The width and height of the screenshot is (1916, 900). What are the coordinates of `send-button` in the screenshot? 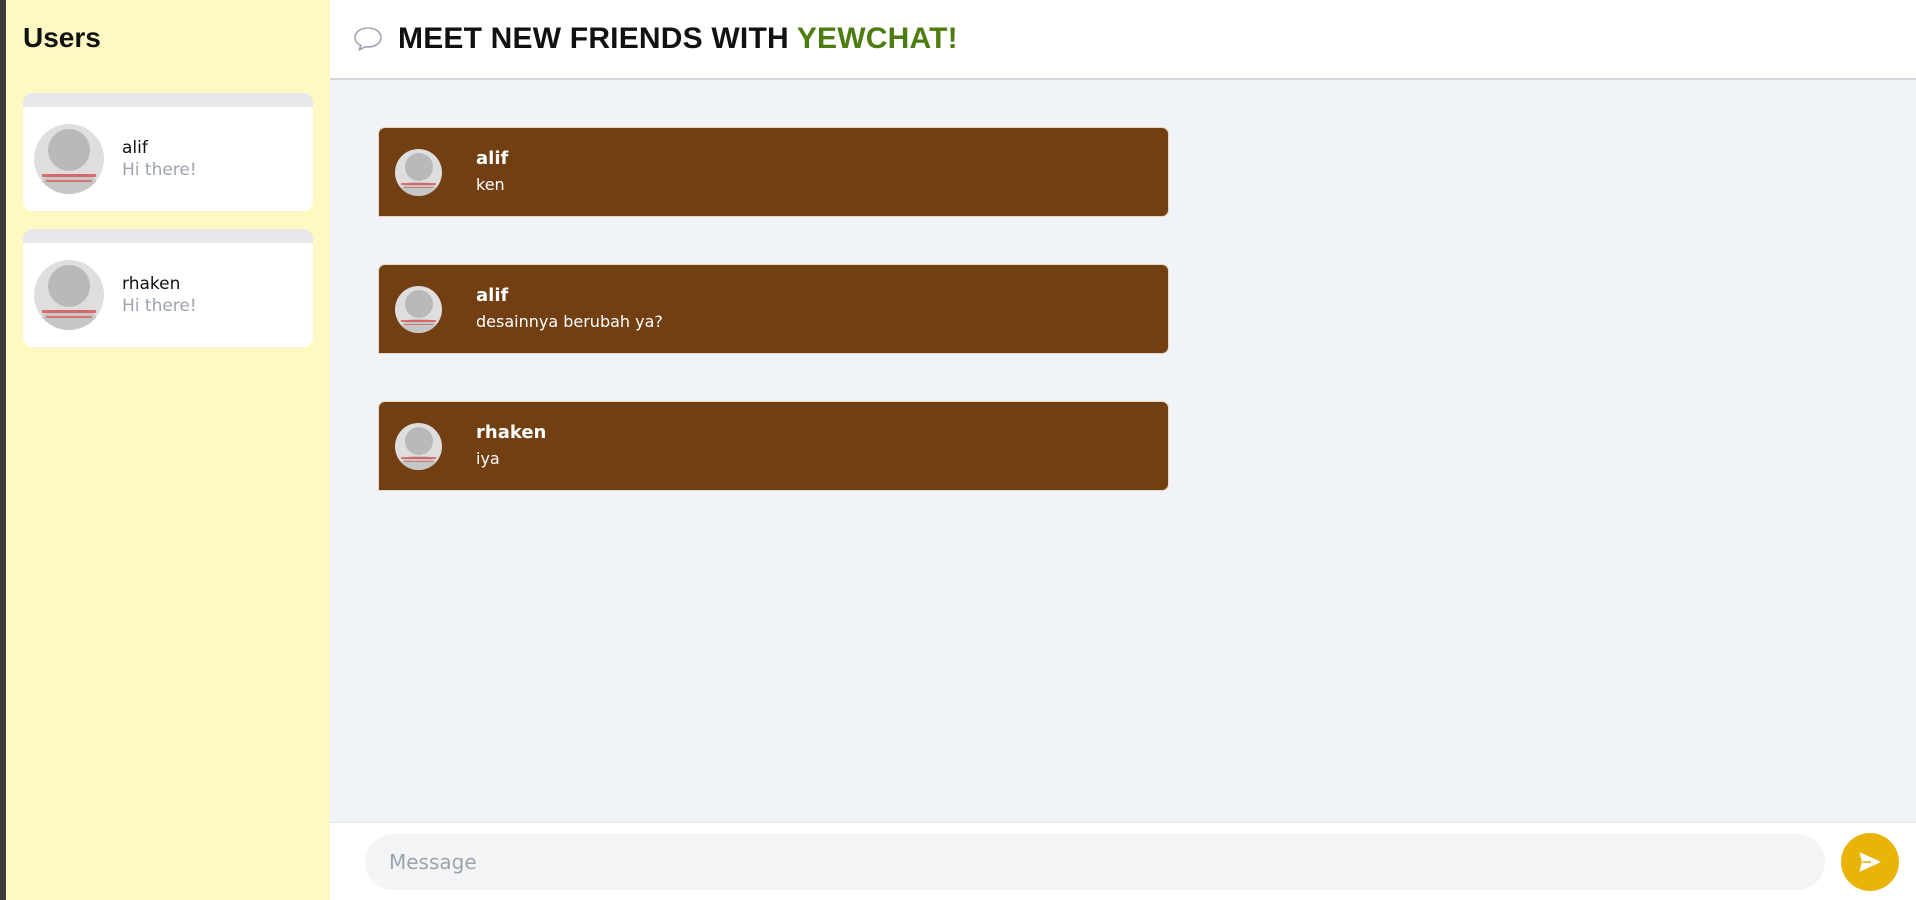 It's located at (1870, 861).